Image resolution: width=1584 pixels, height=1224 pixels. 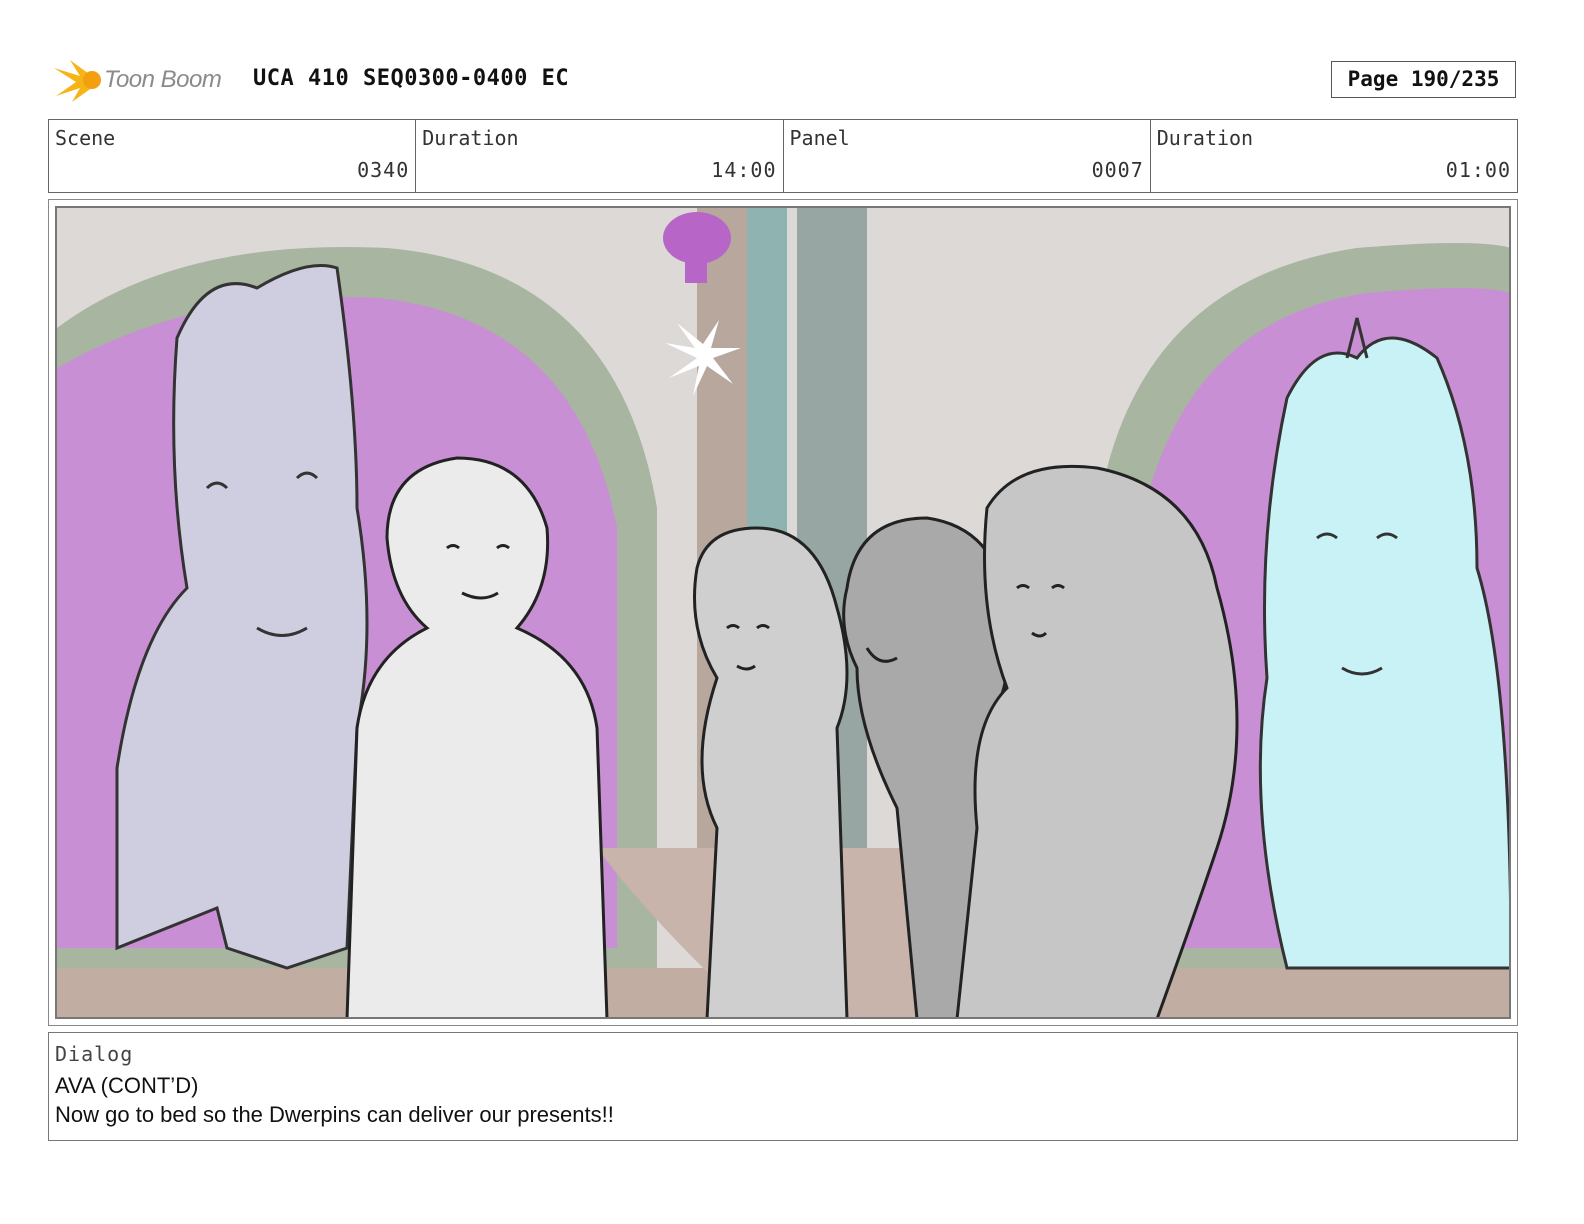 I want to click on scene-label: Scene, so click(x=85, y=138).